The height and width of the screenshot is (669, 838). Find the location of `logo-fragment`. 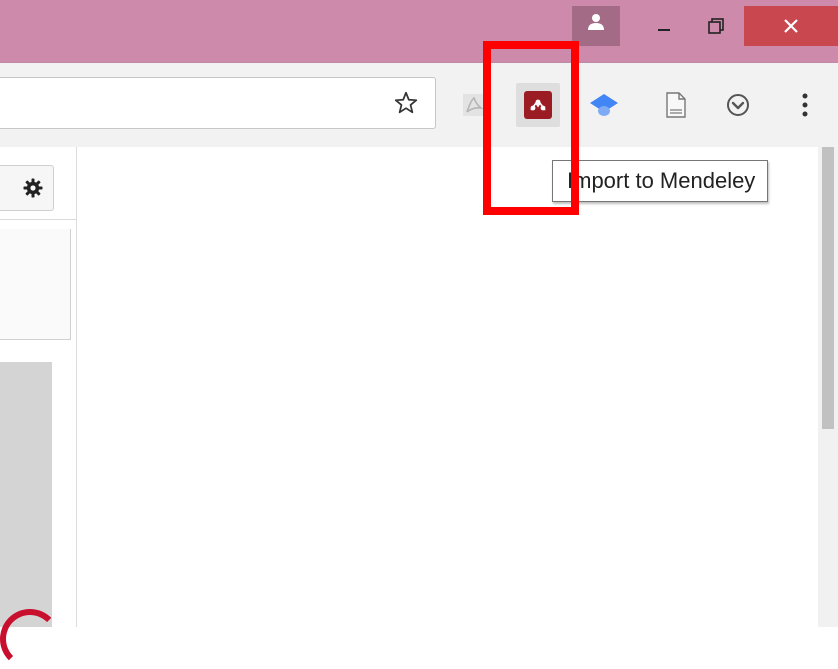

logo-fragment is located at coordinates (30, 639).